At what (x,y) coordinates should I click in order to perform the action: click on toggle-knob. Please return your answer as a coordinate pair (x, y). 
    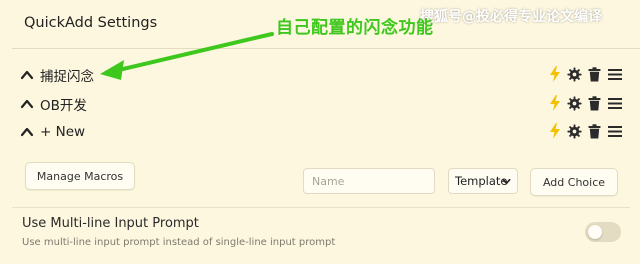
    Looking at the image, I should click on (595, 232).